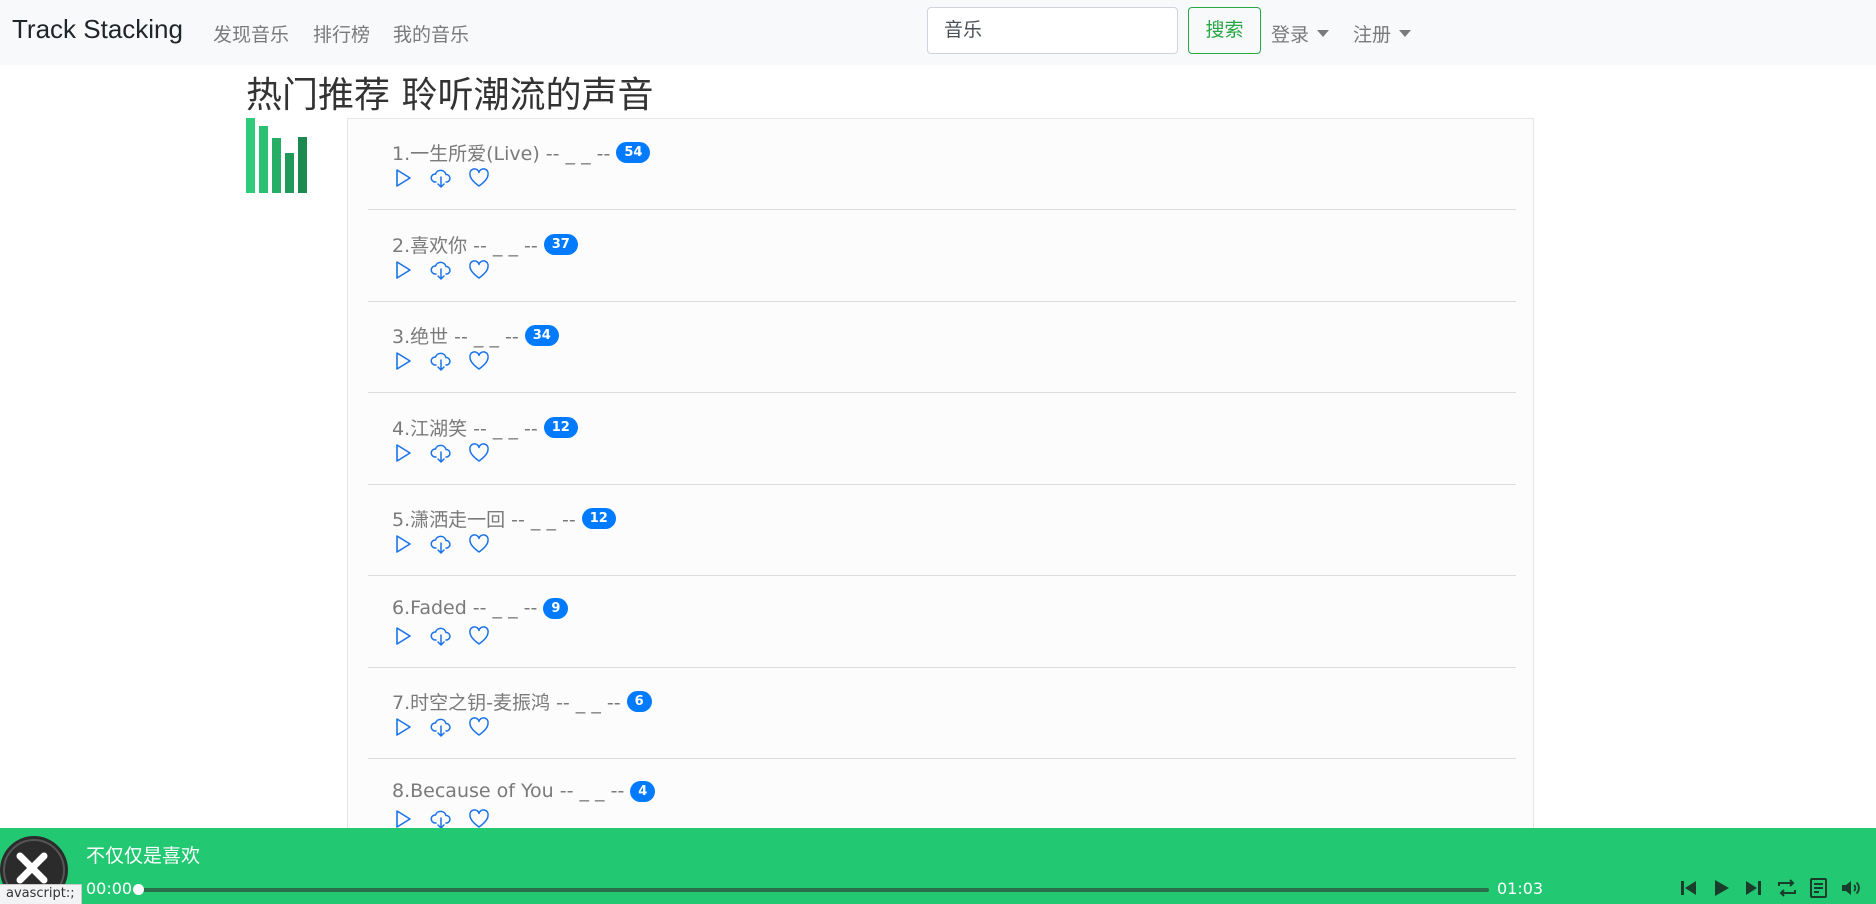 This screenshot has height=904, width=1876. I want to click on song-title: 1.一生所爱(Live) -- _ _ -- 54, so click(521, 152).